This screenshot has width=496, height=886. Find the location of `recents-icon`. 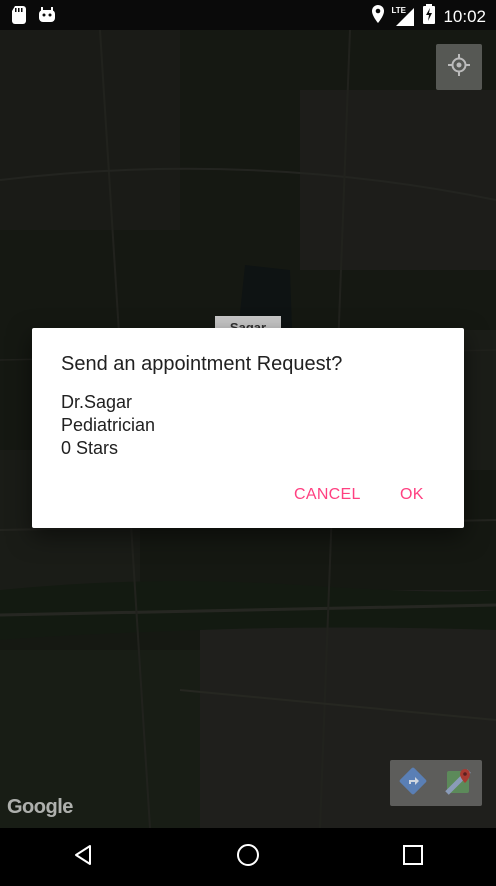

recents-icon is located at coordinates (413, 857).